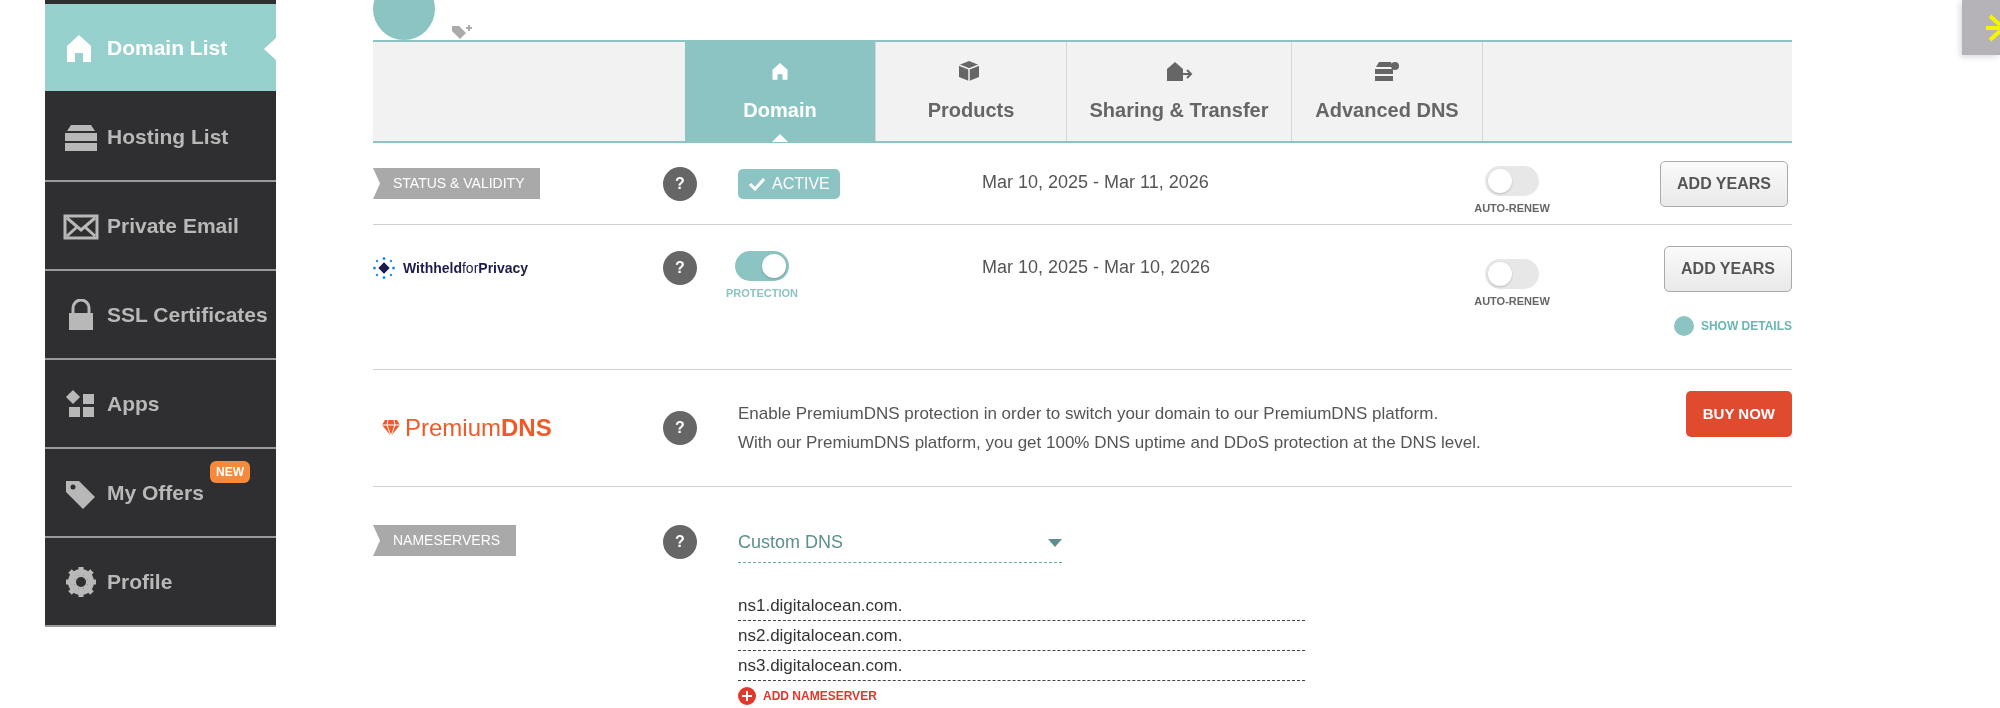 This screenshot has height=708, width=2000. I want to click on check-icon, so click(757, 183).